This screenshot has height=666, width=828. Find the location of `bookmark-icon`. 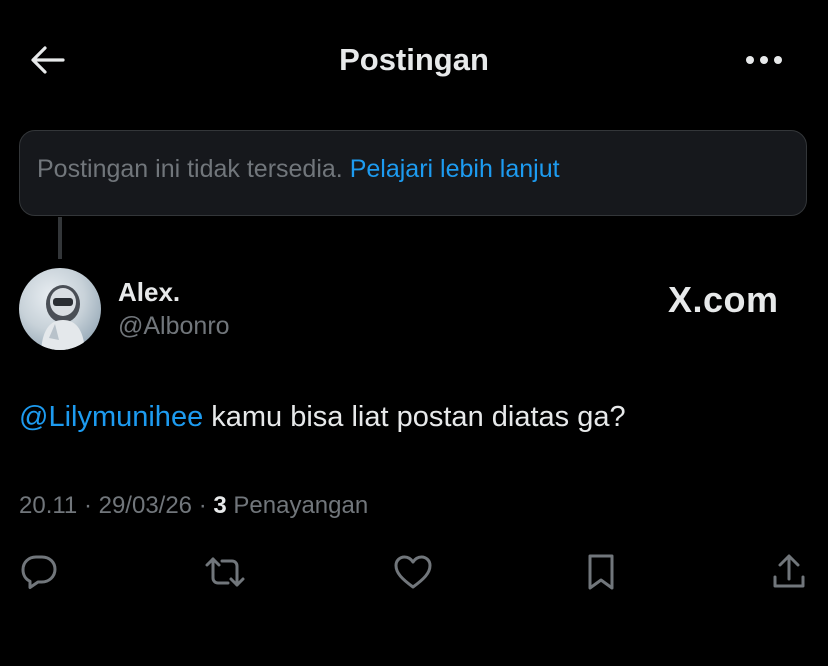

bookmark-icon is located at coordinates (601, 572).